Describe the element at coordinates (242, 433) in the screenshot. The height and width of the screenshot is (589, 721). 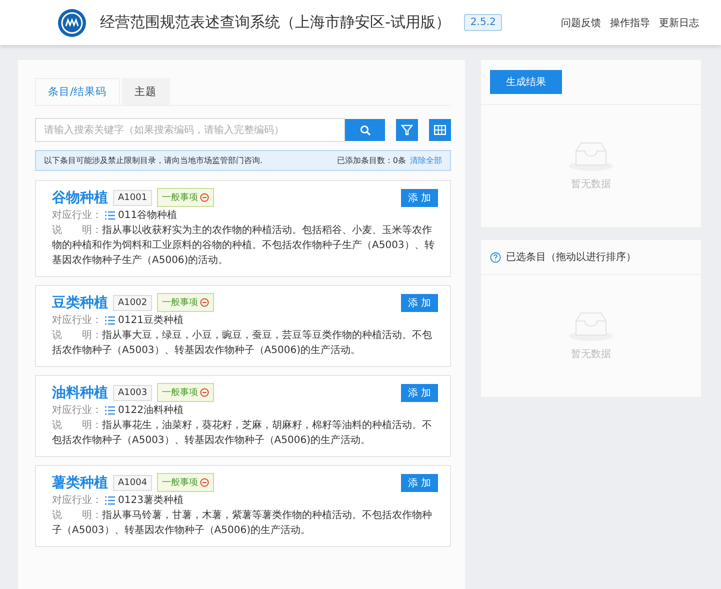
I see `item-description: 说 明：指从事花生，油菜籽，葵花籽，芝麻，胡麻籽，棉籽等油料的种植活动。不包括农作物种子（A5003）、转基因农作物种子（A5006)的生产活动。` at that location.